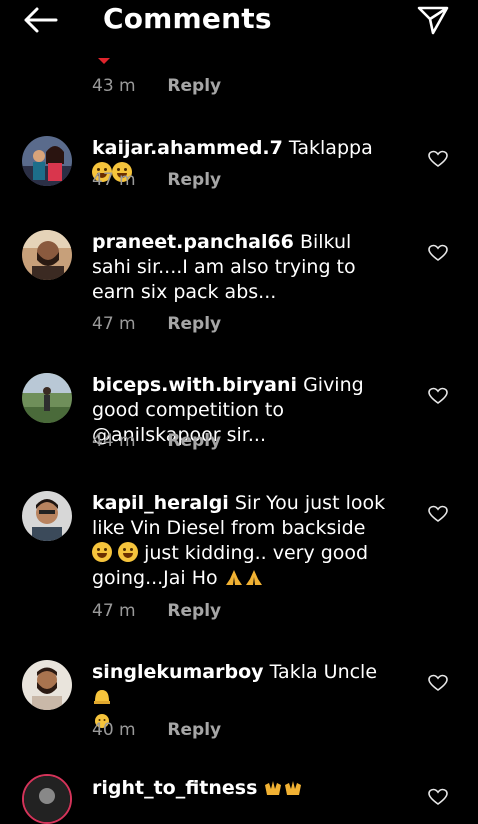 This screenshot has width=478, height=824. I want to click on comment-meta: 43 m Reply, so click(156, 86).